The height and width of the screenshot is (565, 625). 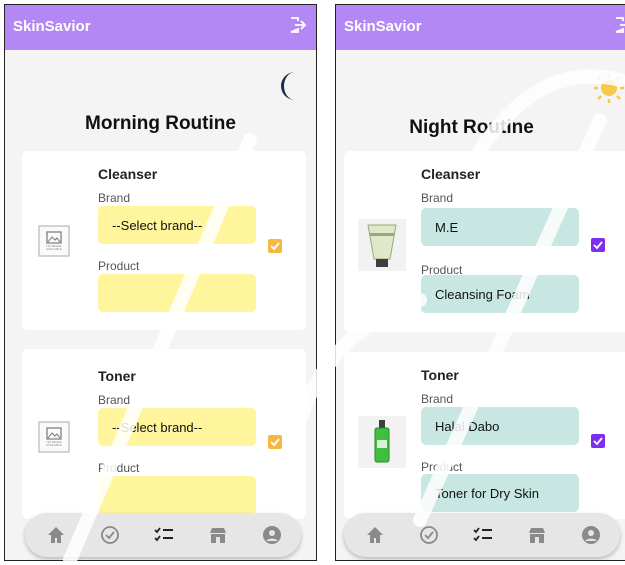 What do you see at coordinates (500, 227) in the screenshot?
I see `brand-select: M.E` at bounding box center [500, 227].